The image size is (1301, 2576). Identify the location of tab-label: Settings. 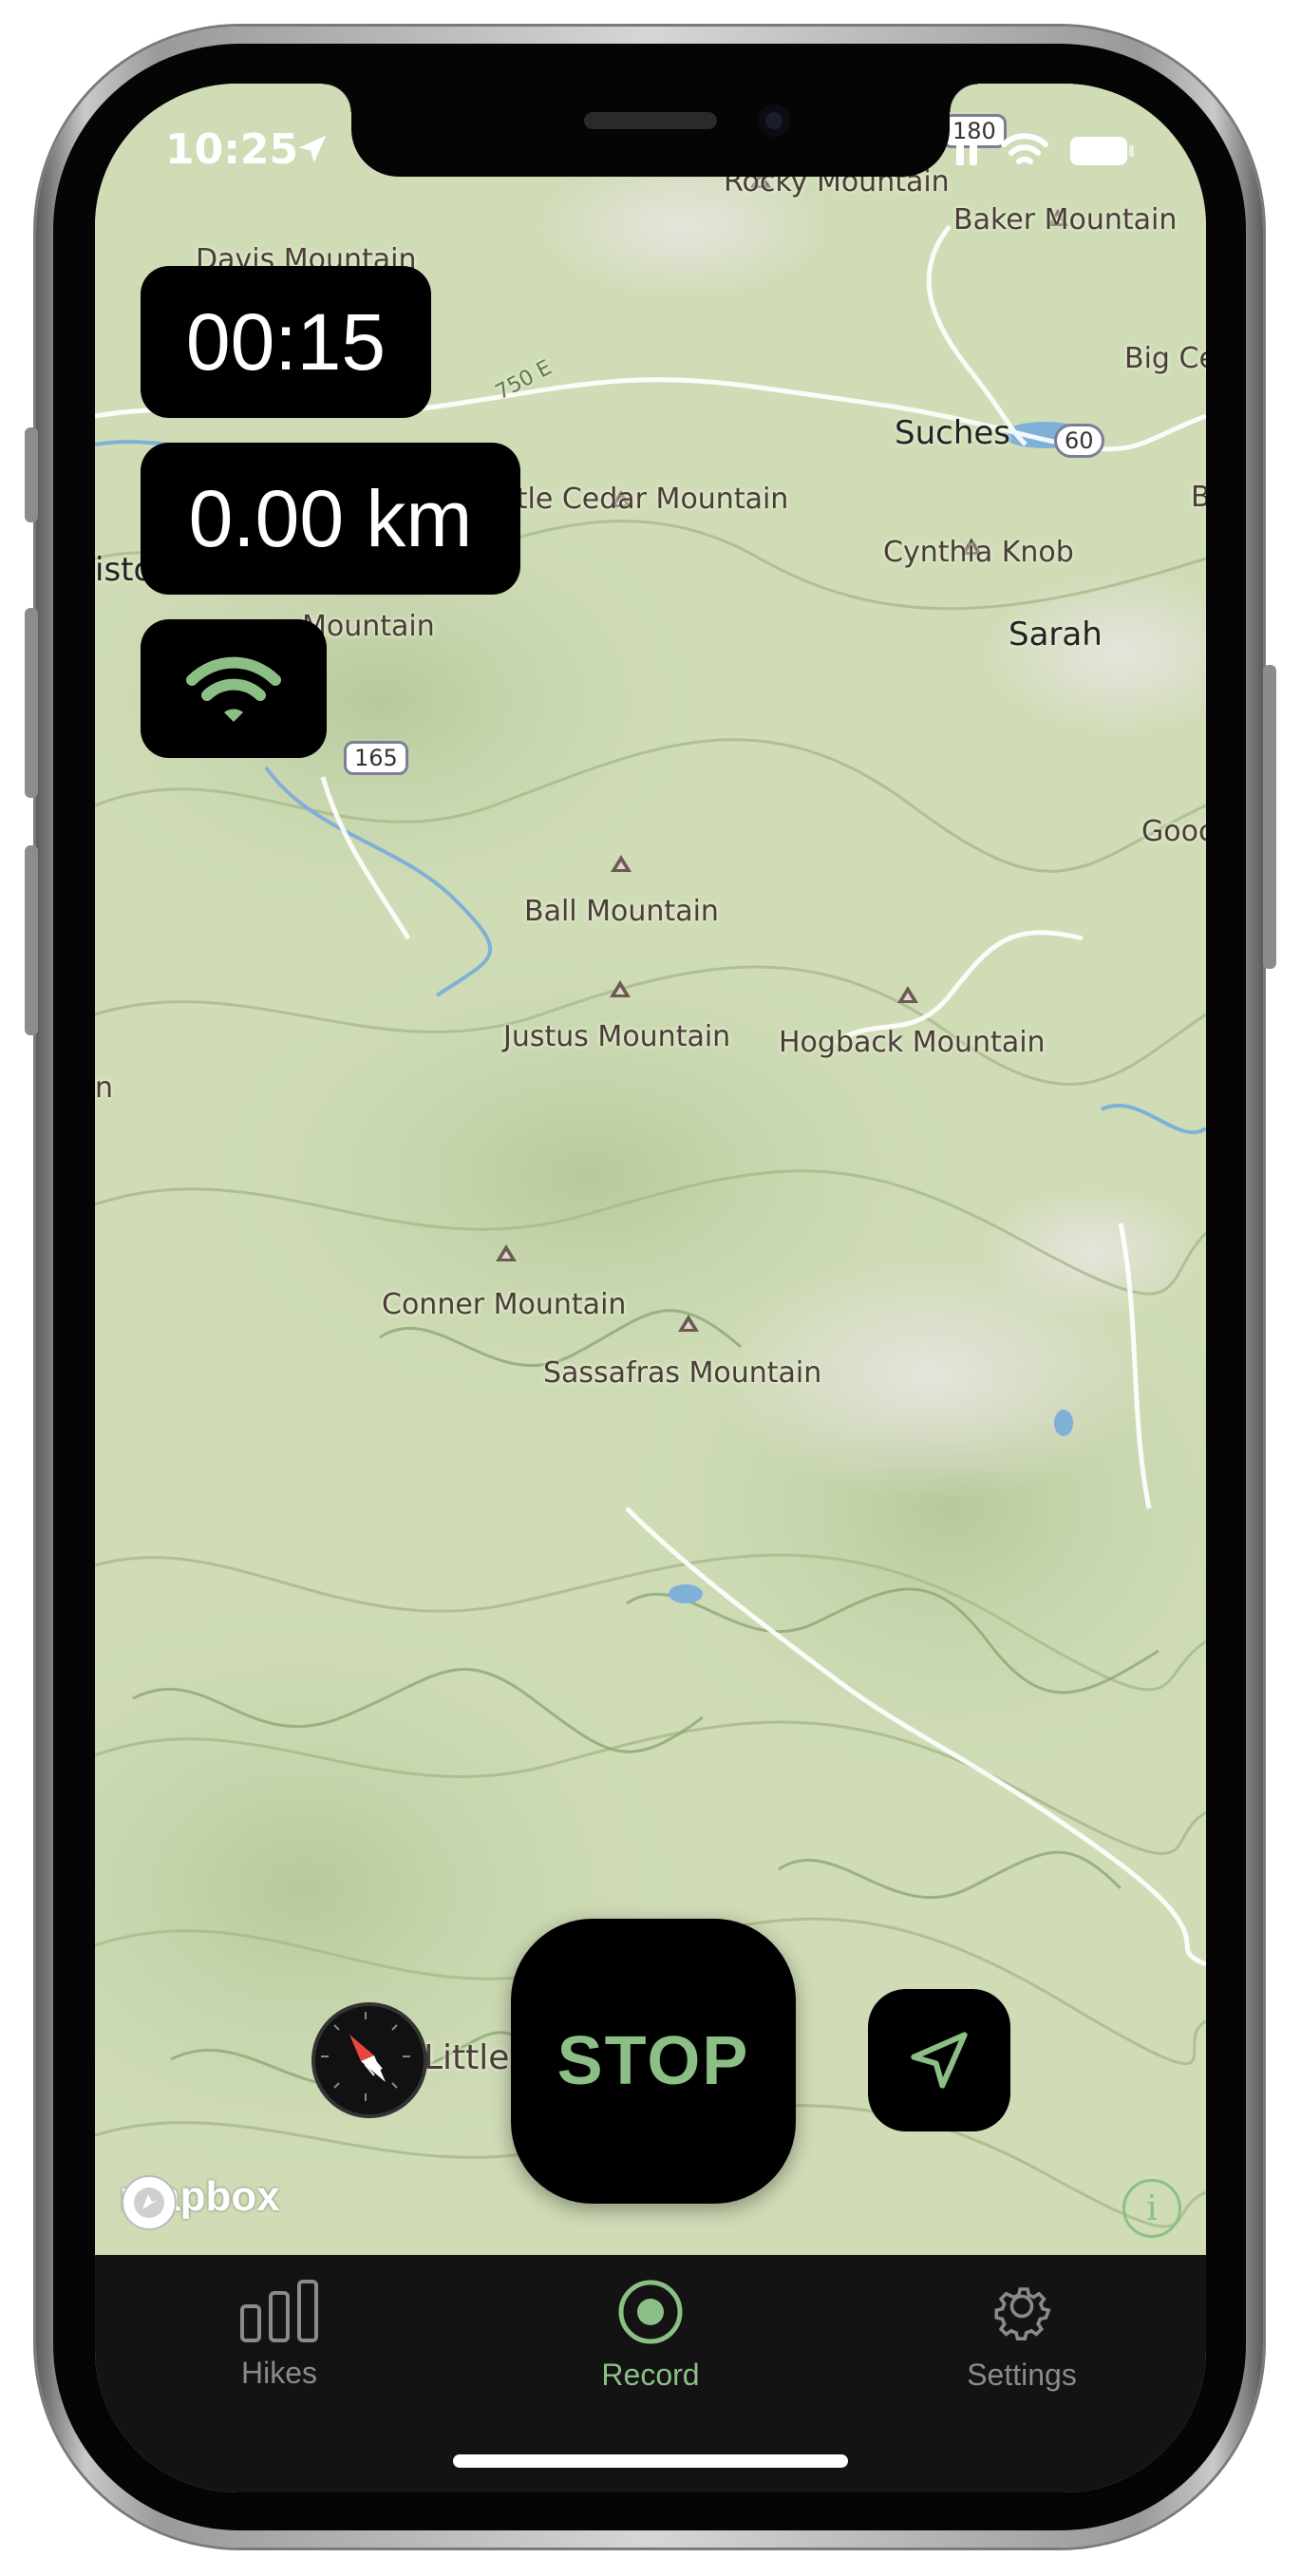
(1022, 2375).